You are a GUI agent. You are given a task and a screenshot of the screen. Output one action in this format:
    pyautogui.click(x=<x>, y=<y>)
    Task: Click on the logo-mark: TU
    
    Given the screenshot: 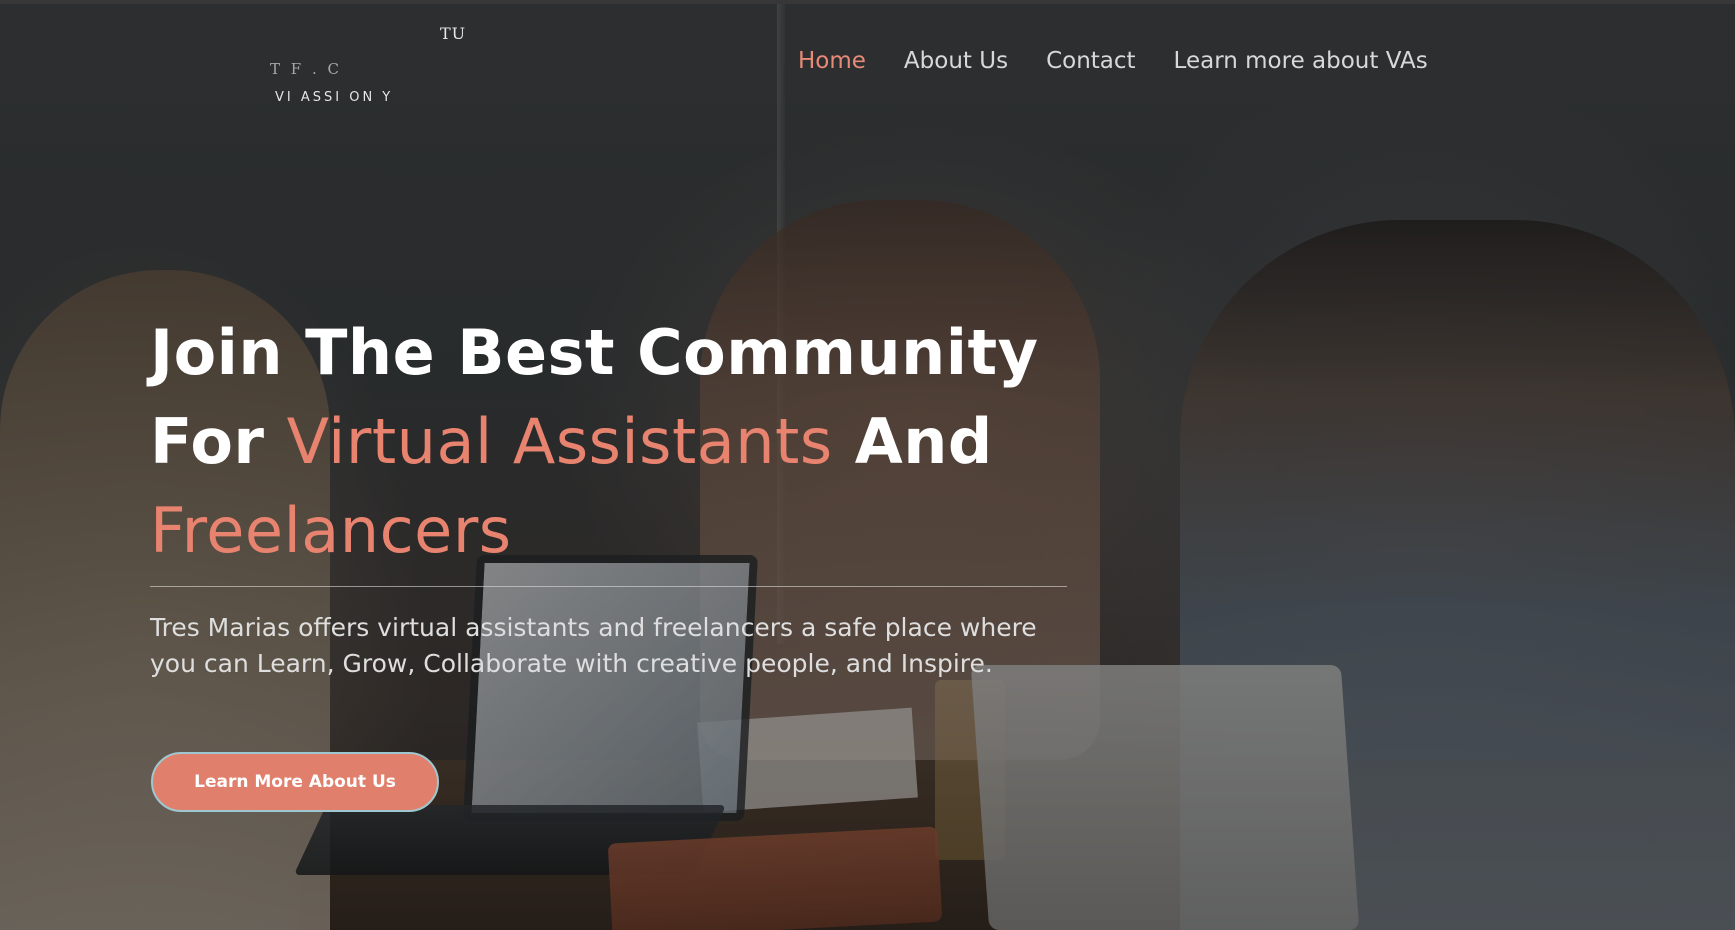 What is the action you would take?
    pyautogui.click(x=453, y=33)
    